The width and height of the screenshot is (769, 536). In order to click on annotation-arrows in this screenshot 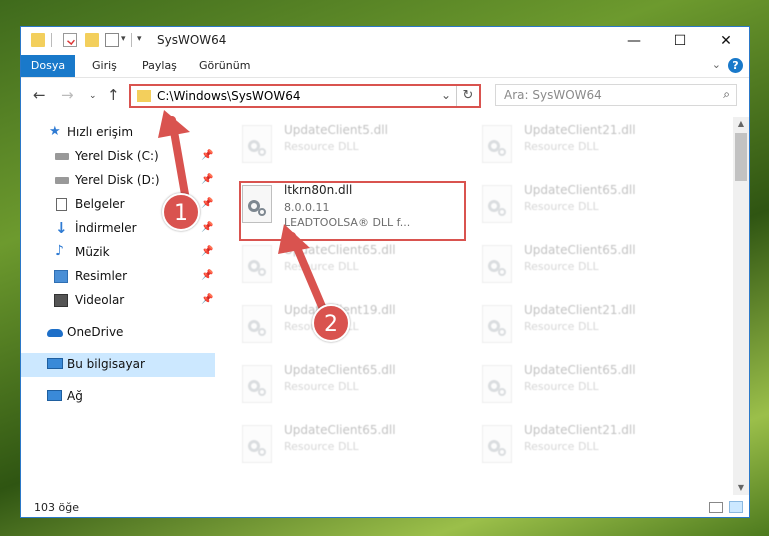, I will do `click(244, 215)`.